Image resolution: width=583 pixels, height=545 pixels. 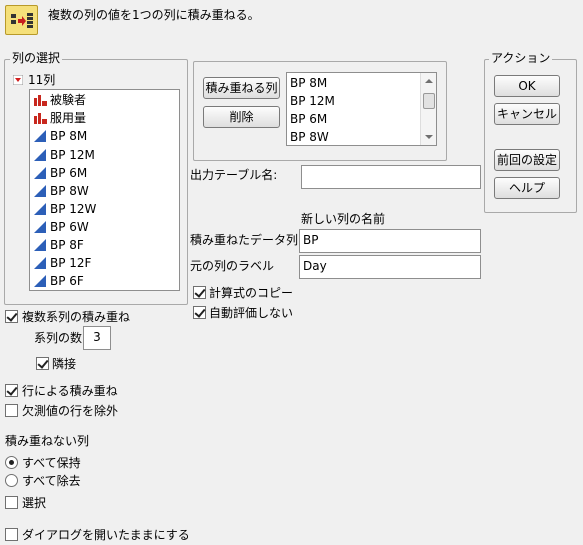 What do you see at coordinates (309, 137) in the screenshot?
I see `stacked-list-item: BP 8W` at bounding box center [309, 137].